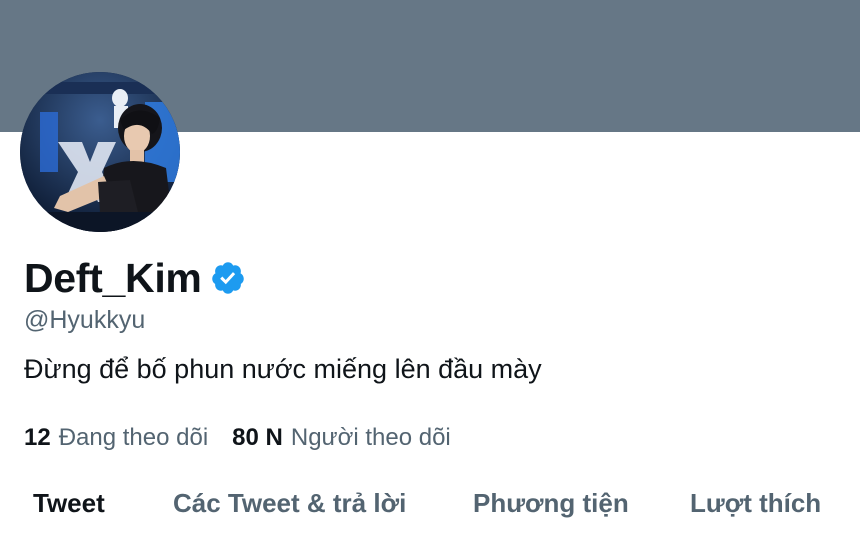 The width and height of the screenshot is (860, 546). Describe the element at coordinates (133, 437) in the screenshot. I see `following-label: Đang theo dõi` at that location.